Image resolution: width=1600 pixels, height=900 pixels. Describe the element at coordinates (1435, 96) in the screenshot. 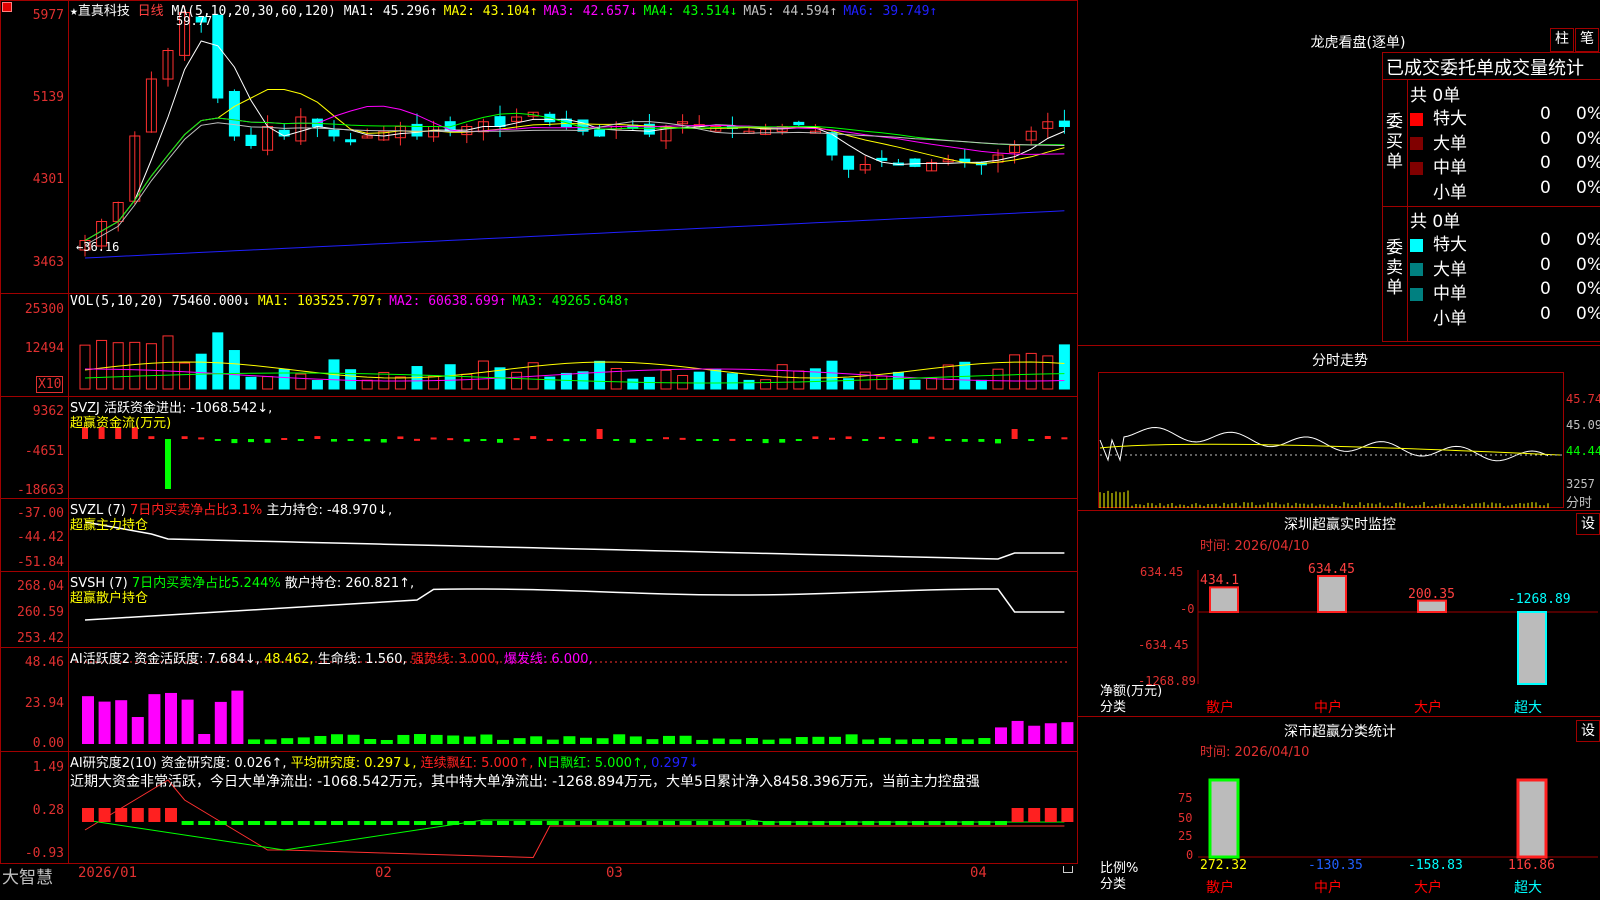

I see `buy-total: 共 0单` at that location.